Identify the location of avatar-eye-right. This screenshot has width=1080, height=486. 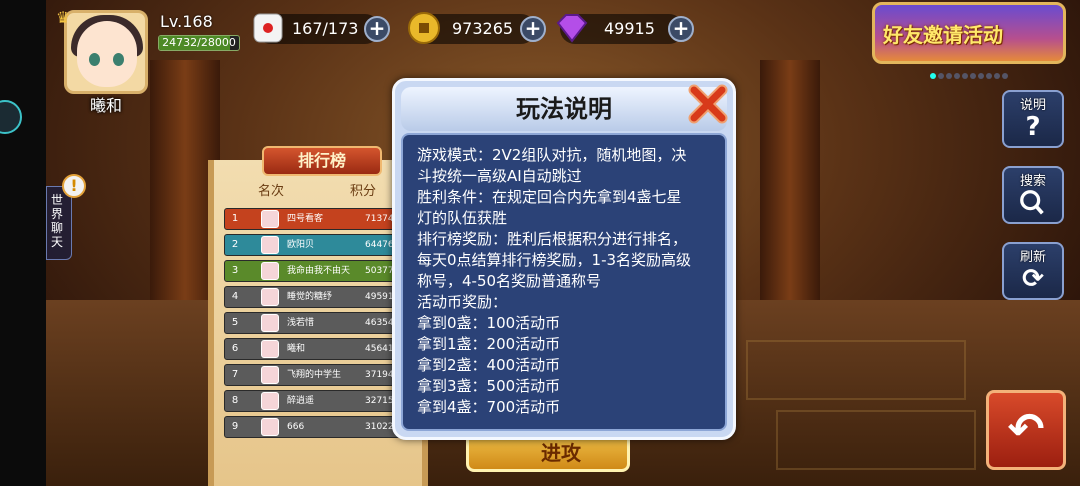
(118, 59).